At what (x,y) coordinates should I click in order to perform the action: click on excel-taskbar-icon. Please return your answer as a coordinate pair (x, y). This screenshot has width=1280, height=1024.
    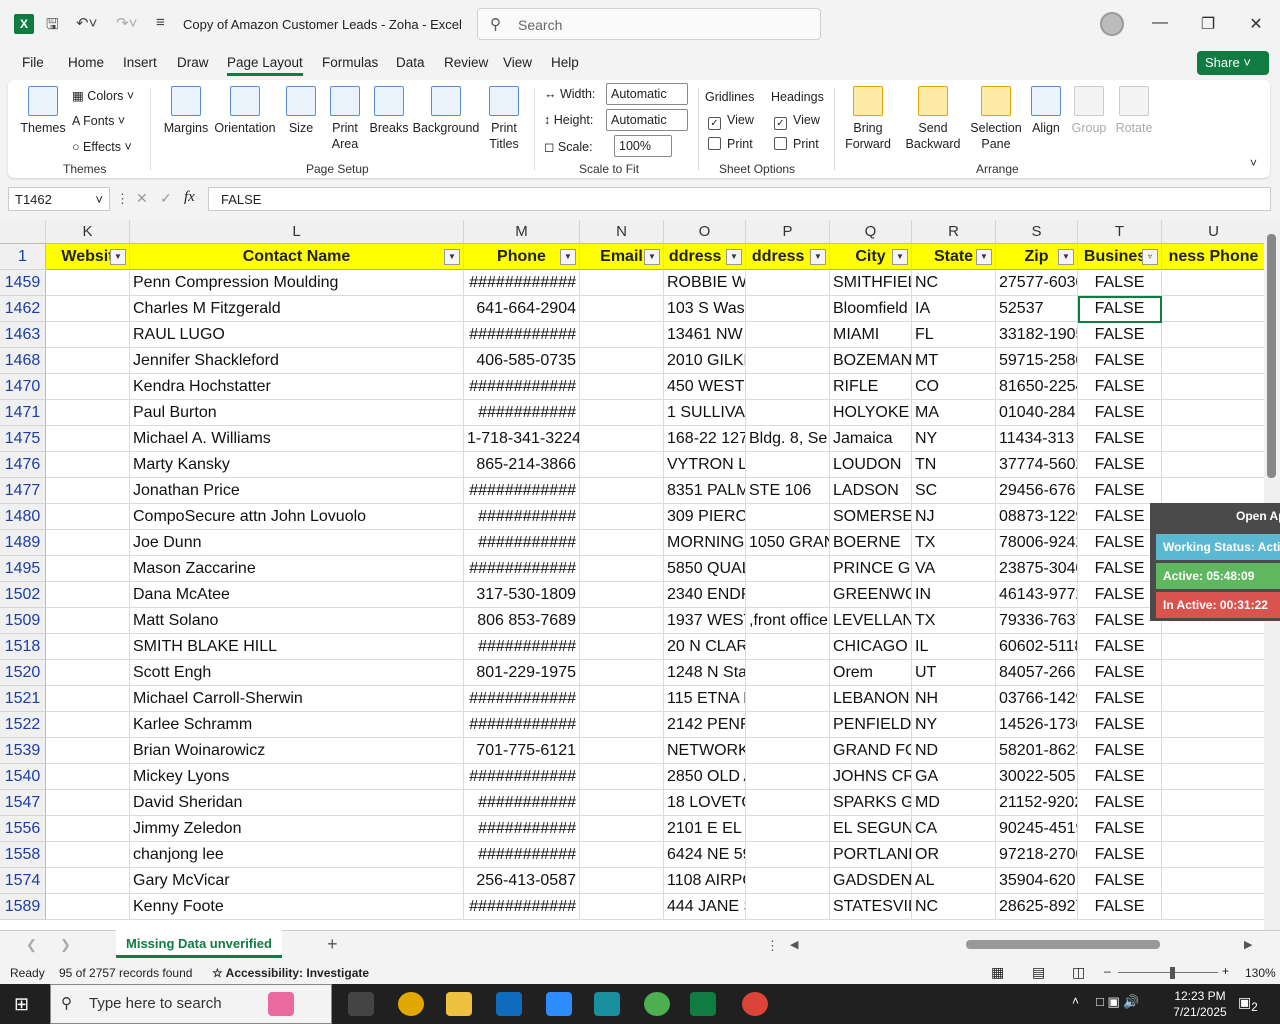
    Looking at the image, I should click on (703, 1004).